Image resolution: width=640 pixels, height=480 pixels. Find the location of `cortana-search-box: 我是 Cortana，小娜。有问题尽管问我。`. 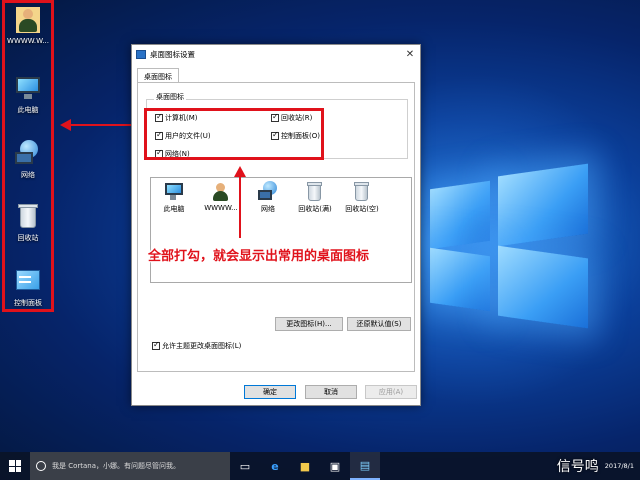

cortana-search-box: 我是 Cortana，小娜。有问题尽管问我。 is located at coordinates (130, 466).